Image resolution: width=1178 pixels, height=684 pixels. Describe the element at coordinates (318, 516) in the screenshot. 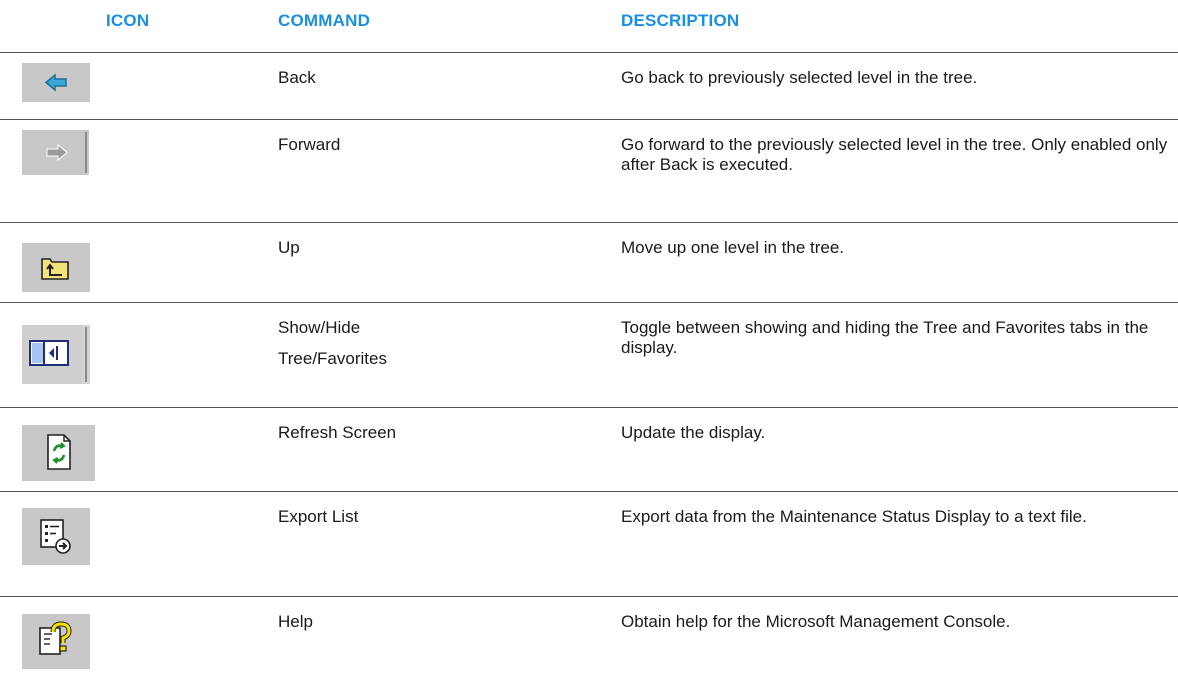

I see `command-name: Export List` at that location.